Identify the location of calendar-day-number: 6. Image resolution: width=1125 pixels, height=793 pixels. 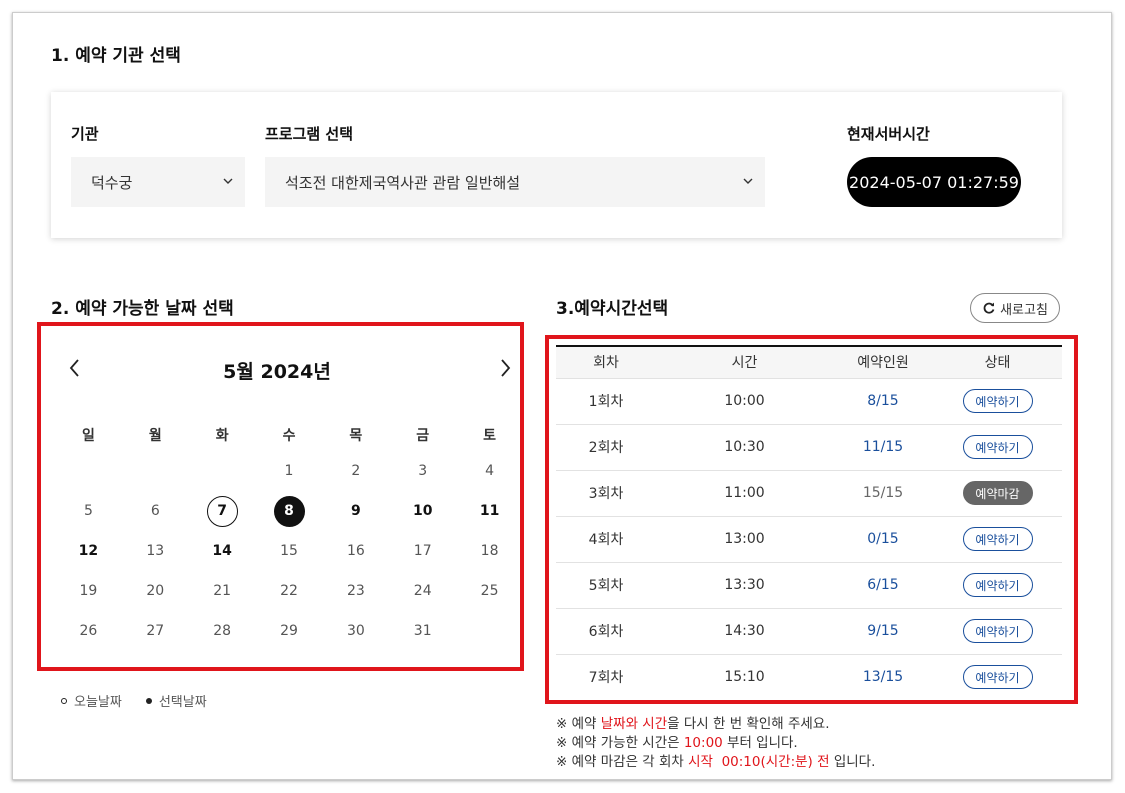
(155, 511).